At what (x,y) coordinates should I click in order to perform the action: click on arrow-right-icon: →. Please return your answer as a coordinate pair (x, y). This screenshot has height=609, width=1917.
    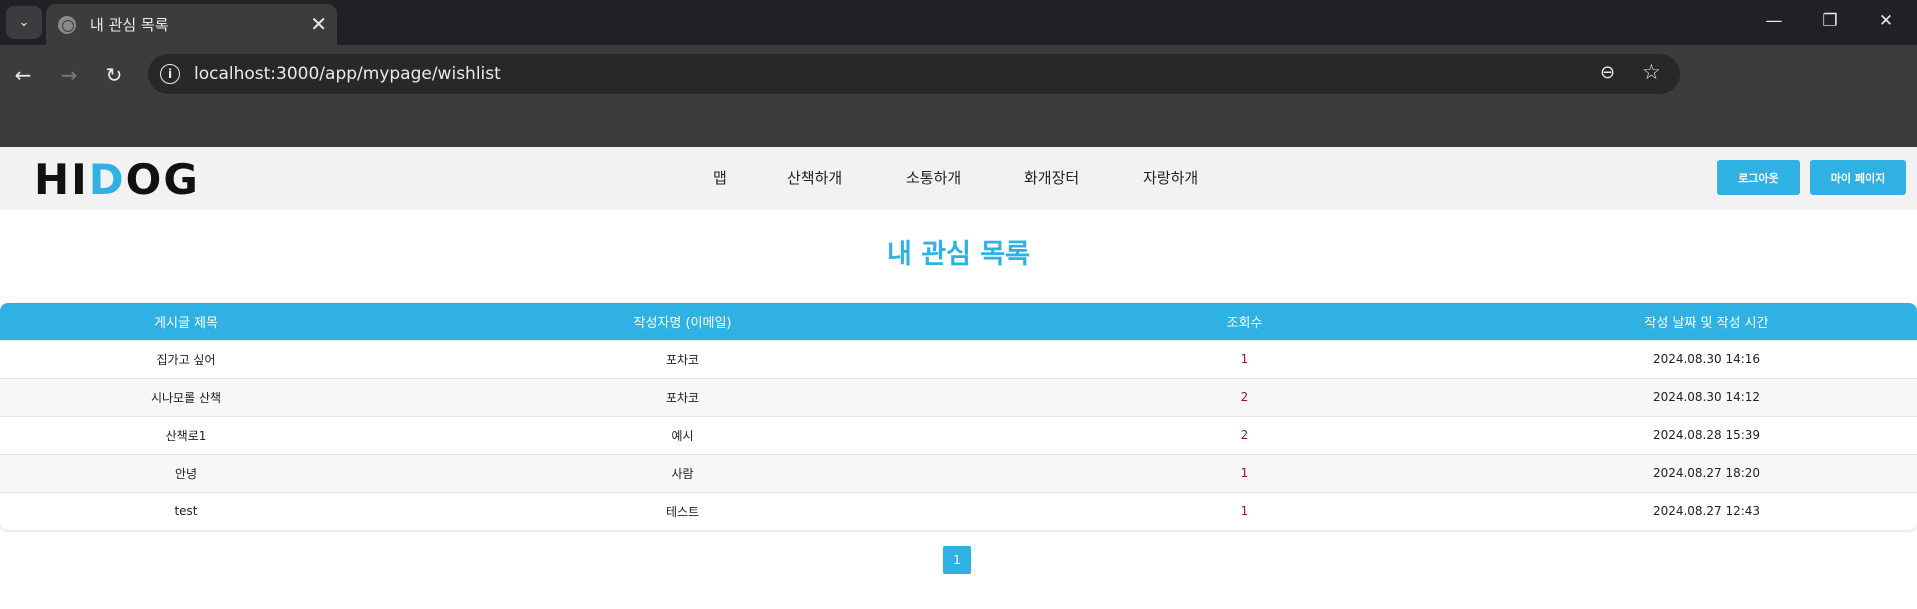
    Looking at the image, I should click on (69, 75).